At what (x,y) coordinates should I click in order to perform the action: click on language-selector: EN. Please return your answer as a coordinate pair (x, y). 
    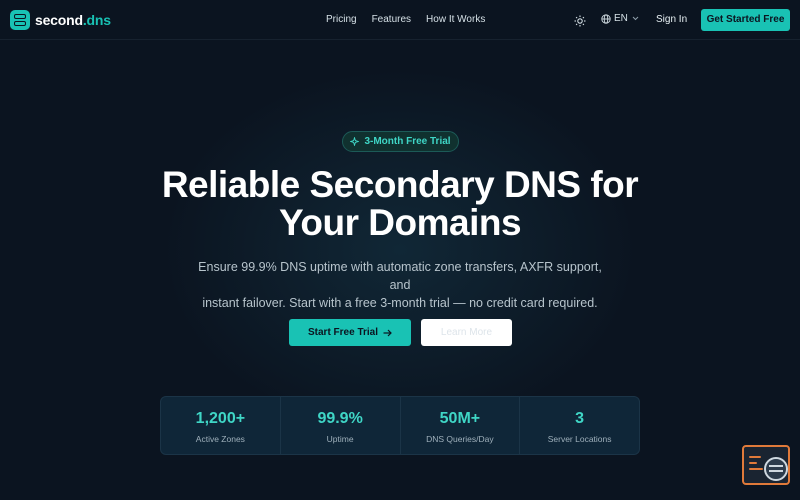
    Looking at the image, I should click on (621, 18).